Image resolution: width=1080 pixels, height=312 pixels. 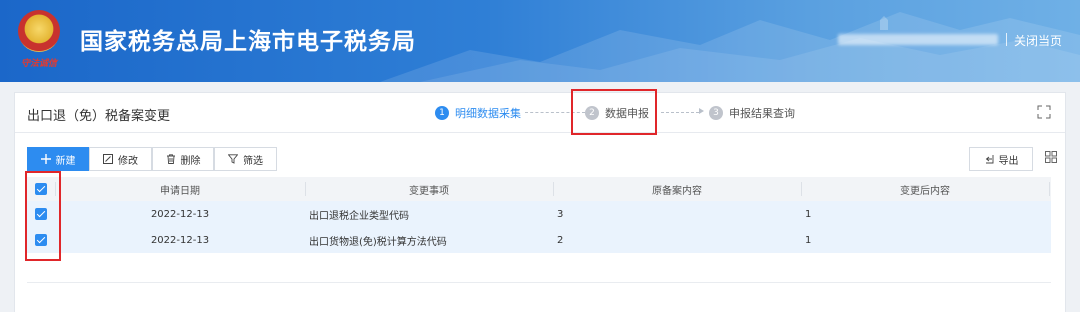 I want to click on export-button: 导出, so click(x=1001, y=159).